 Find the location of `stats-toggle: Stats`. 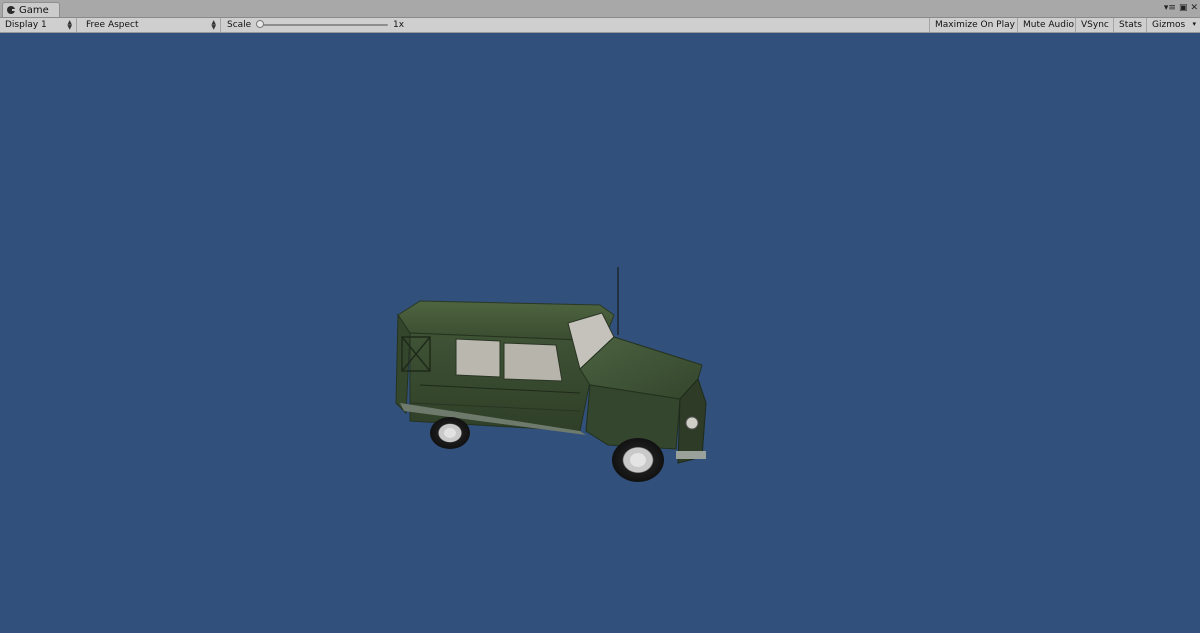

stats-toggle: Stats is located at coordinates (1130, 25).